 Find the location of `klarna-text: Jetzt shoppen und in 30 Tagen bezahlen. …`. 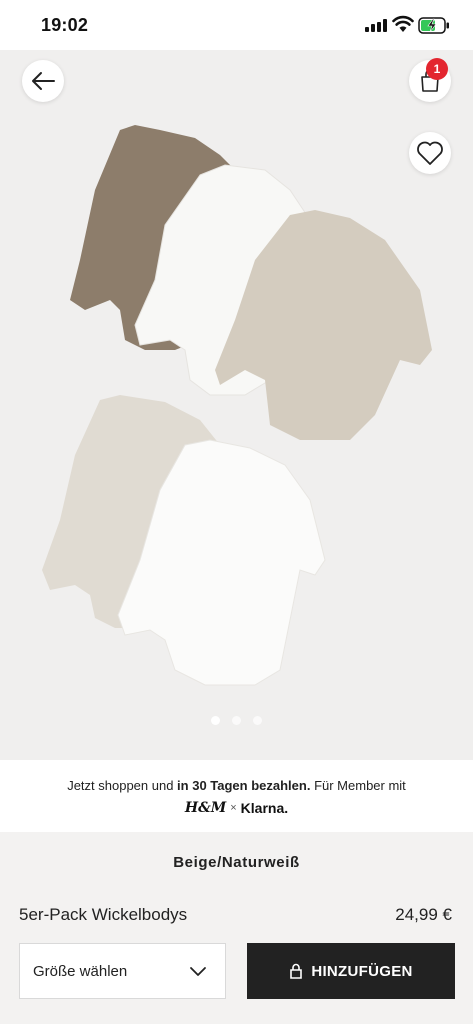

klarna-text: Jetzt shoppen und in 30 Tagen bezahlen. … is located at coordinates (236, 785).